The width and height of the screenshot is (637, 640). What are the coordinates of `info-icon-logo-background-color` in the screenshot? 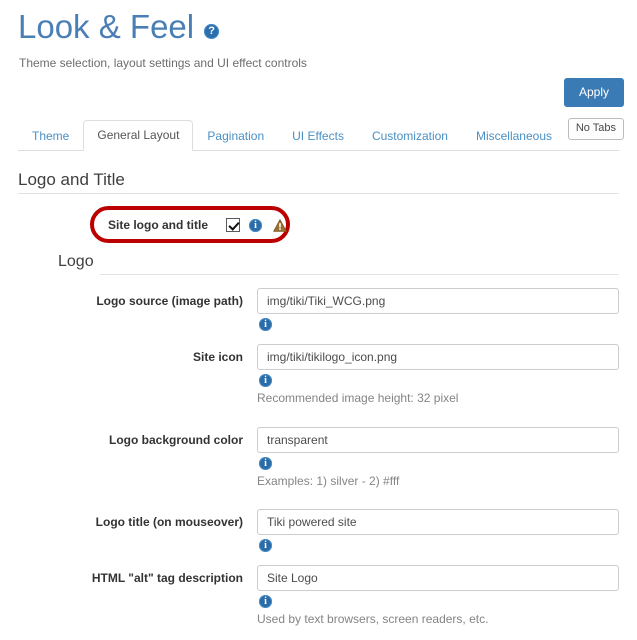 It's located at (265, 463).